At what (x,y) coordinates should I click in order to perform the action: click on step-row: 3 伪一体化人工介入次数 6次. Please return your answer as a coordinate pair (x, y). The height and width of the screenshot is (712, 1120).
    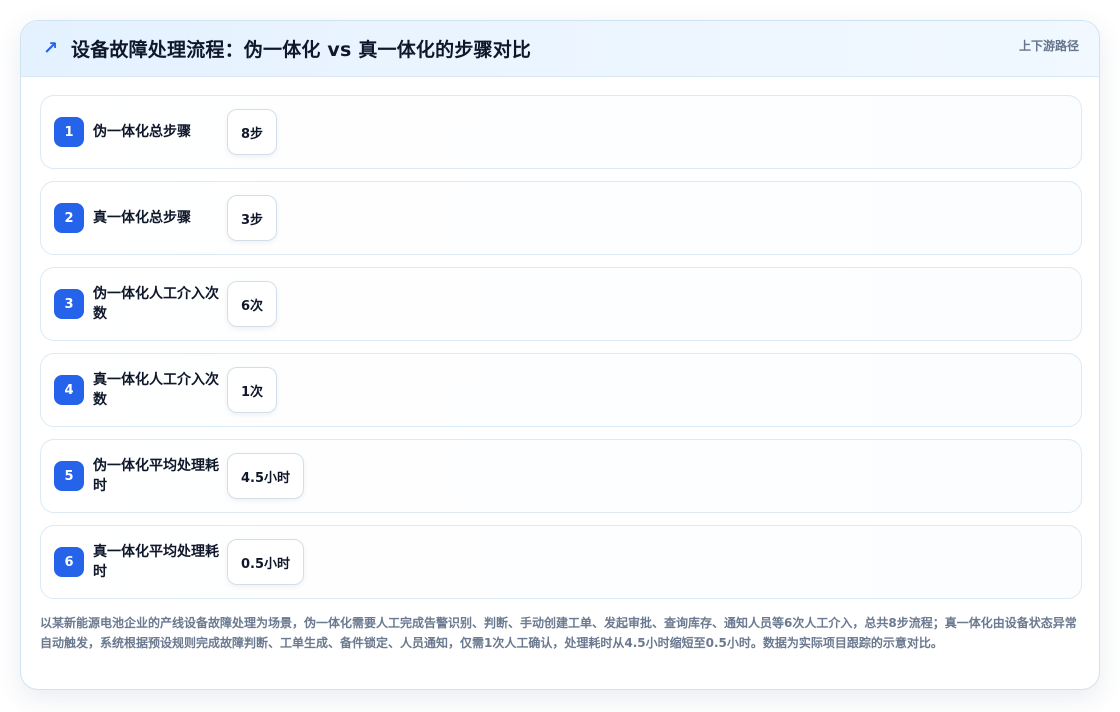
    Looking at the image, I should click on (561, 304).